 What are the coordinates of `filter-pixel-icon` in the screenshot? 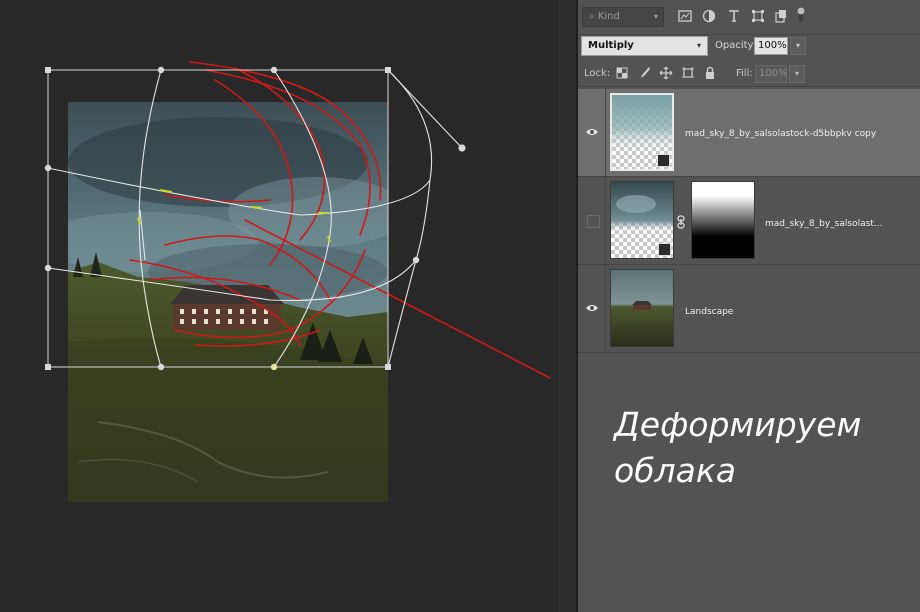 It's located at (685, 16).